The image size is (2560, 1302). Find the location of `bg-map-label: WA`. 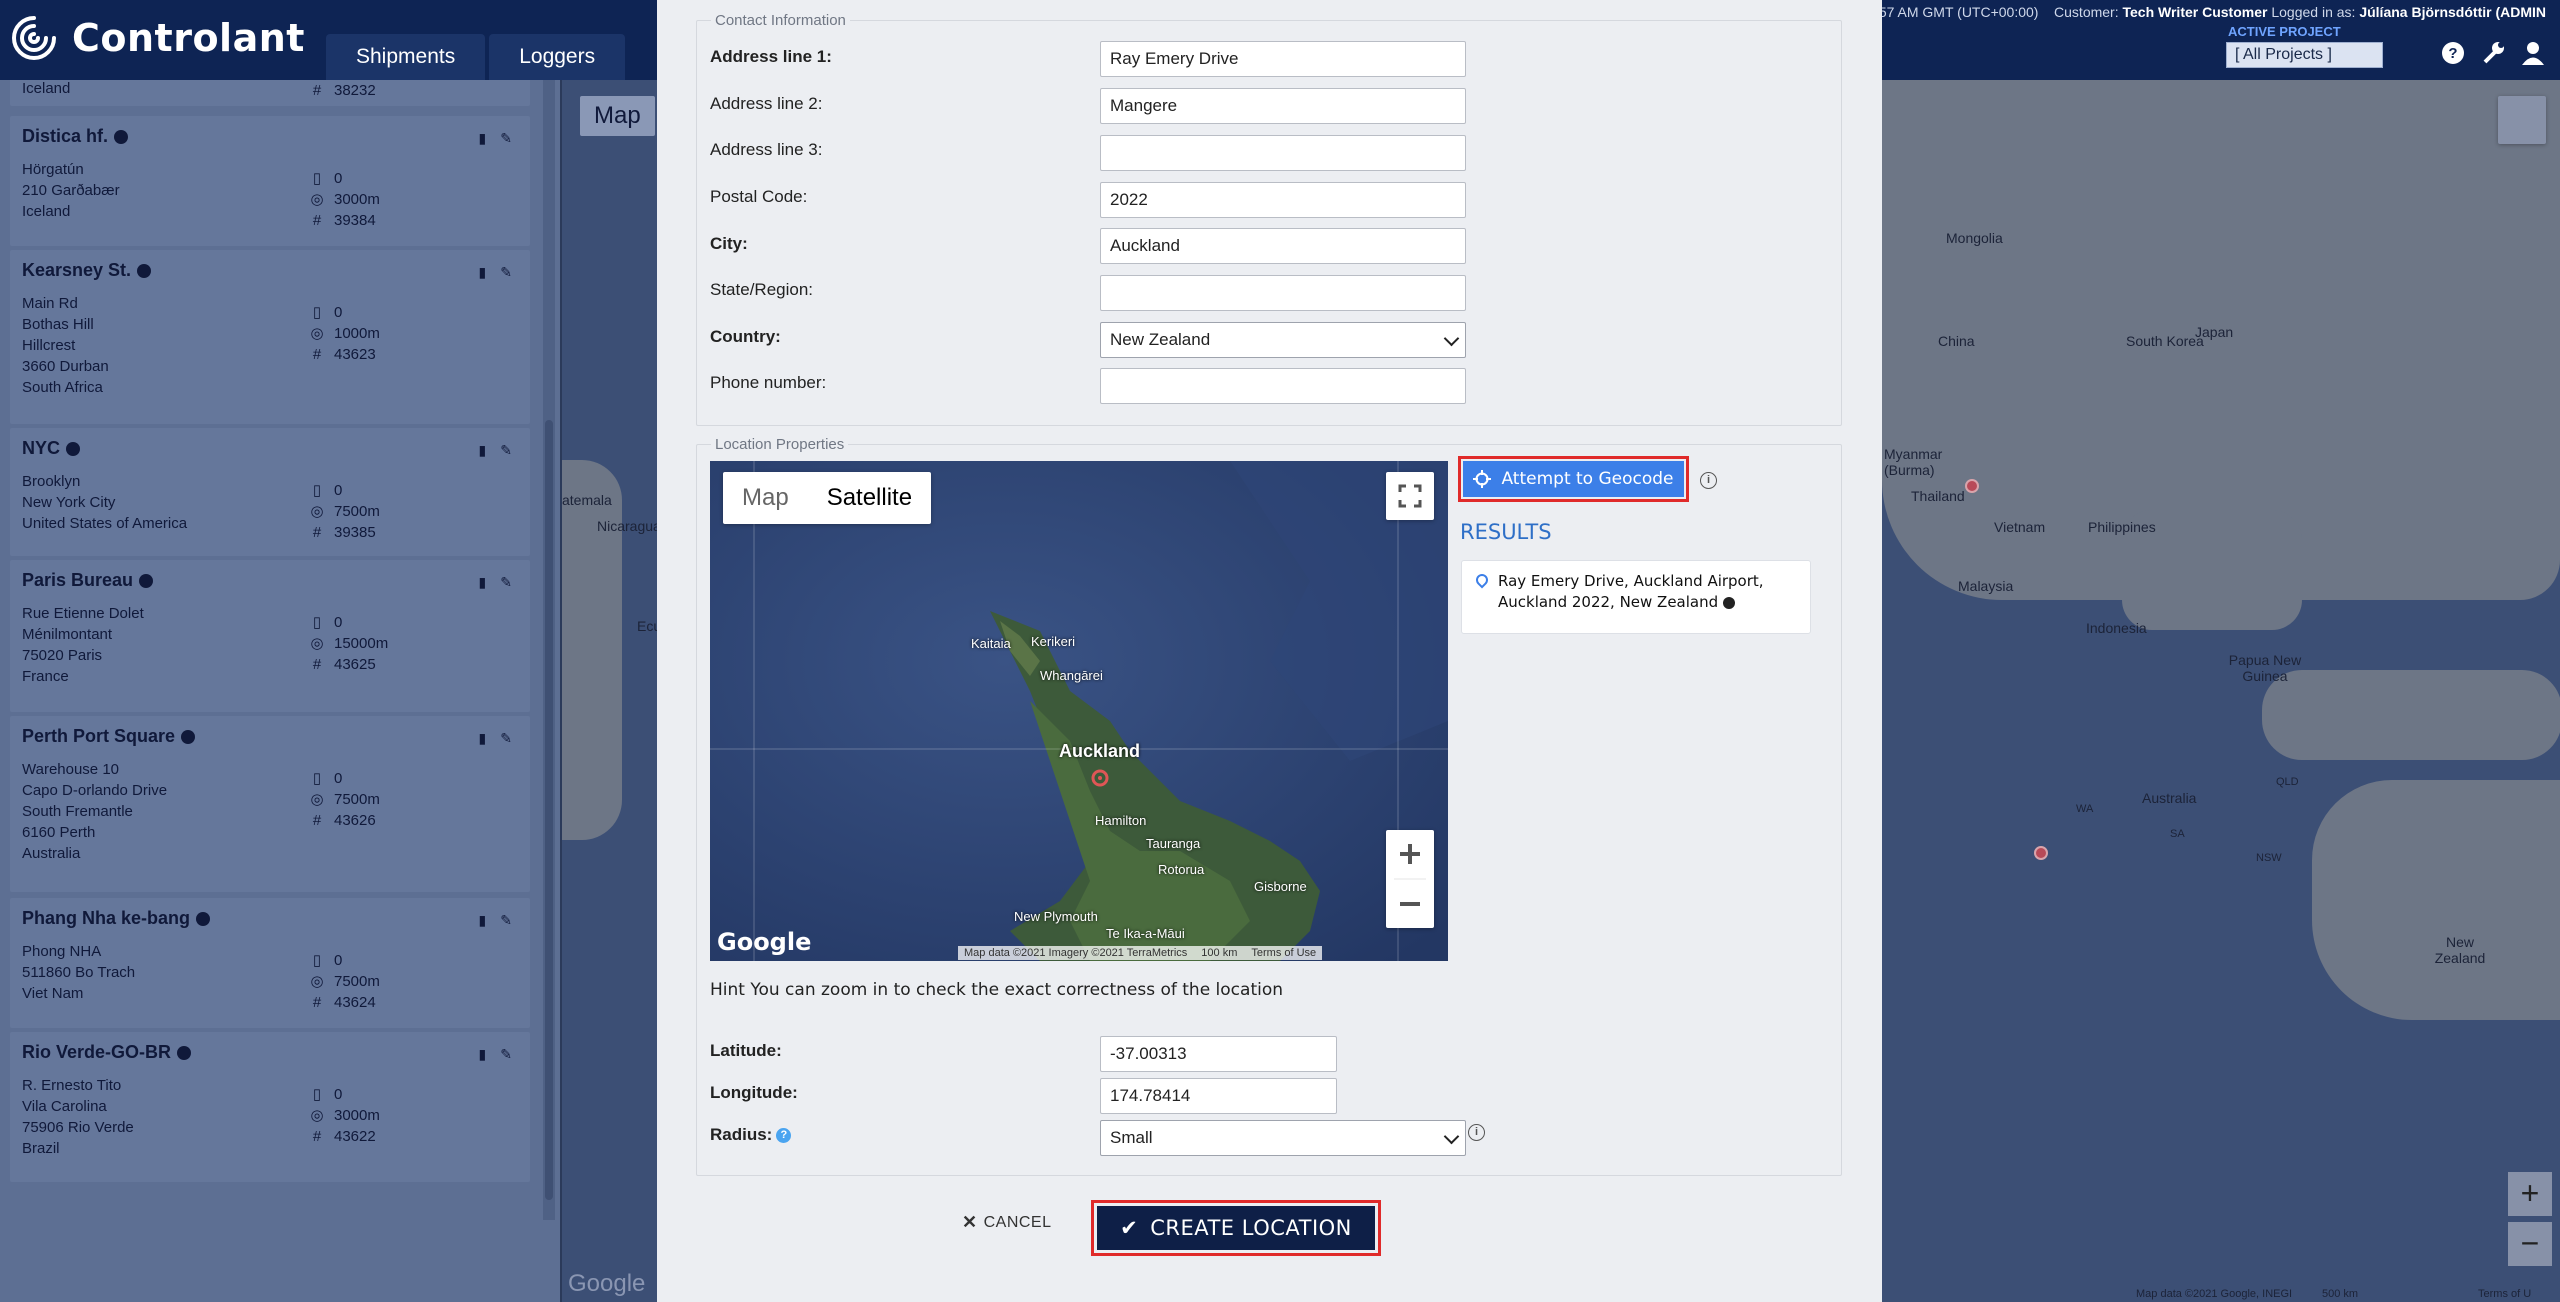

bg-map-label: WA is located at coordinates (2085, 809).